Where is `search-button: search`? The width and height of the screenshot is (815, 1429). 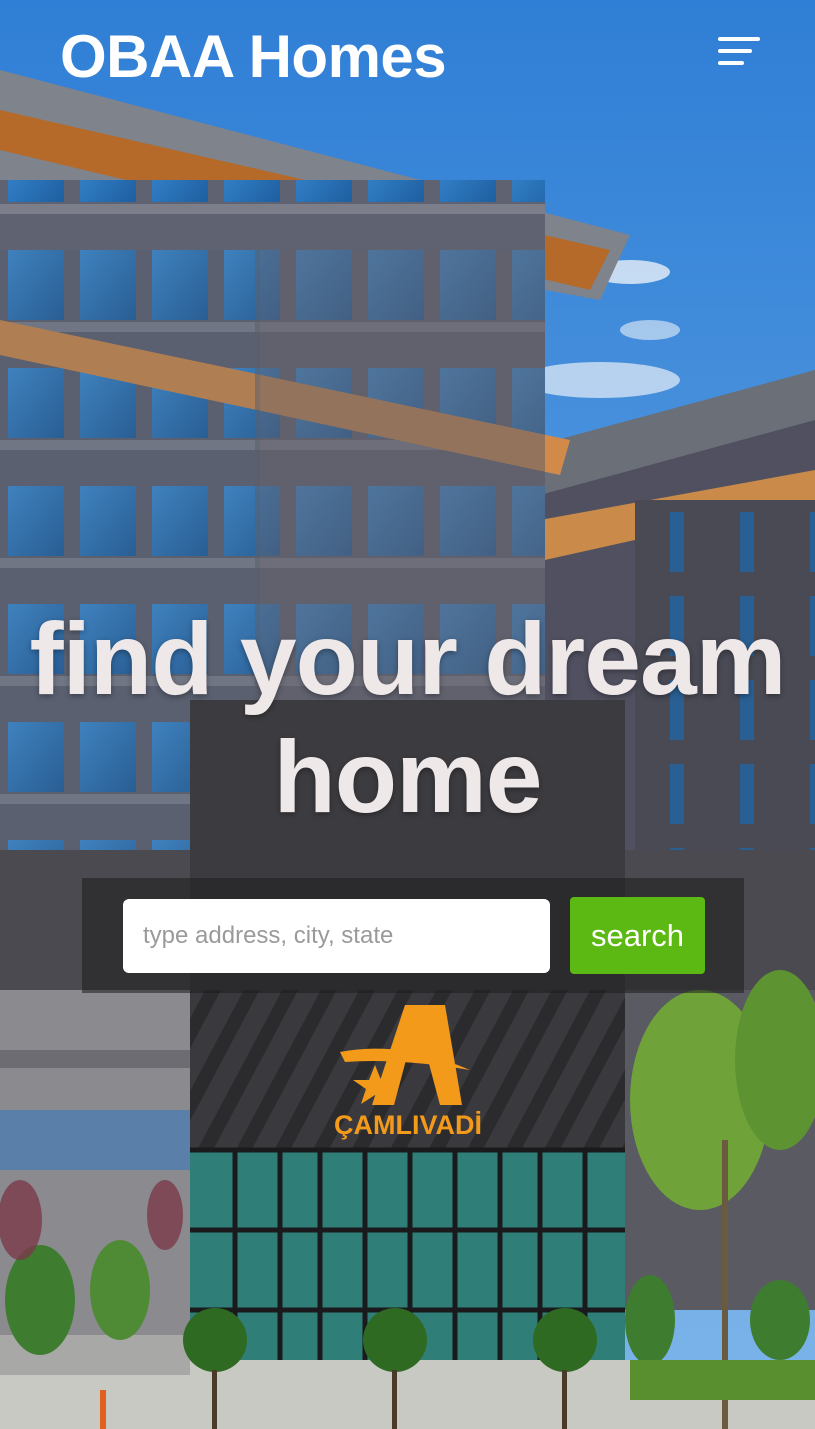
search-button: search is located at coordinates (637, 935).